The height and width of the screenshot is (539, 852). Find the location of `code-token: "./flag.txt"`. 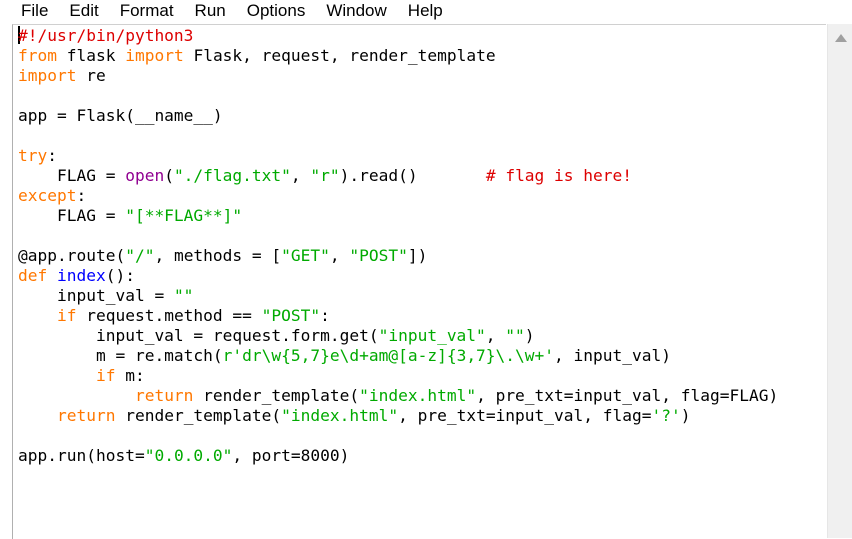

code-token: "./flag.txt" is located at coordinates (232, 175).